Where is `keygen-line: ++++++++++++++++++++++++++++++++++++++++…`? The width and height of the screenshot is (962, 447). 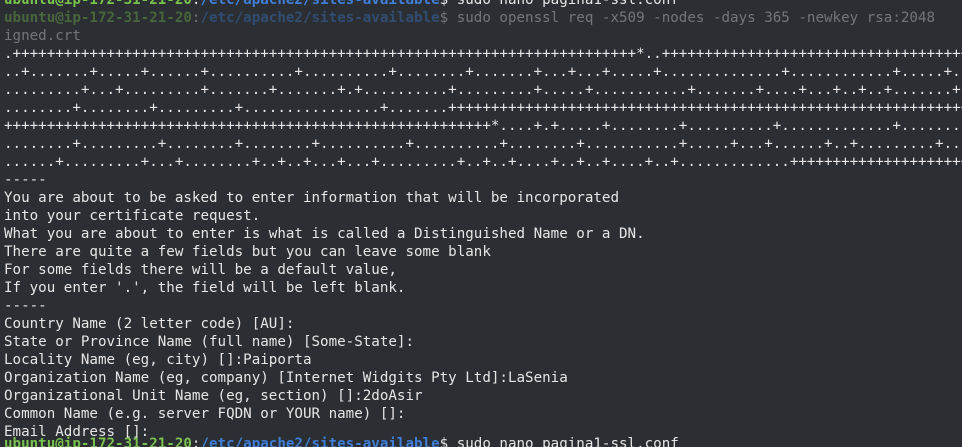
keygen-line: ++++++++++++++++++++++++++++++++++++++++… is located at coordinates (483, 126).